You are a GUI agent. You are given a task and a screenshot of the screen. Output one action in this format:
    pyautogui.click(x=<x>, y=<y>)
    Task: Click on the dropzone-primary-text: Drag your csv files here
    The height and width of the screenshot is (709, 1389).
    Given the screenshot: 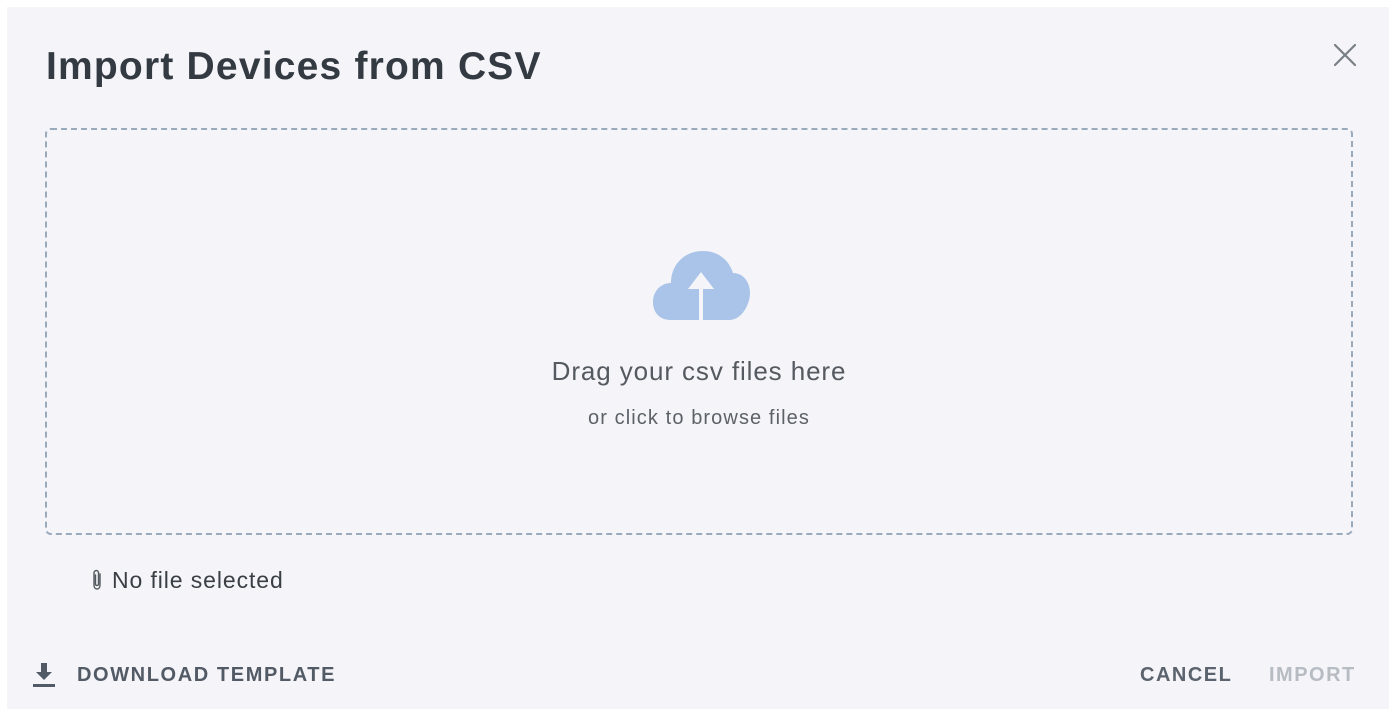 What is the action you would take?
    pyautogui.click(x=699, y=371)
    